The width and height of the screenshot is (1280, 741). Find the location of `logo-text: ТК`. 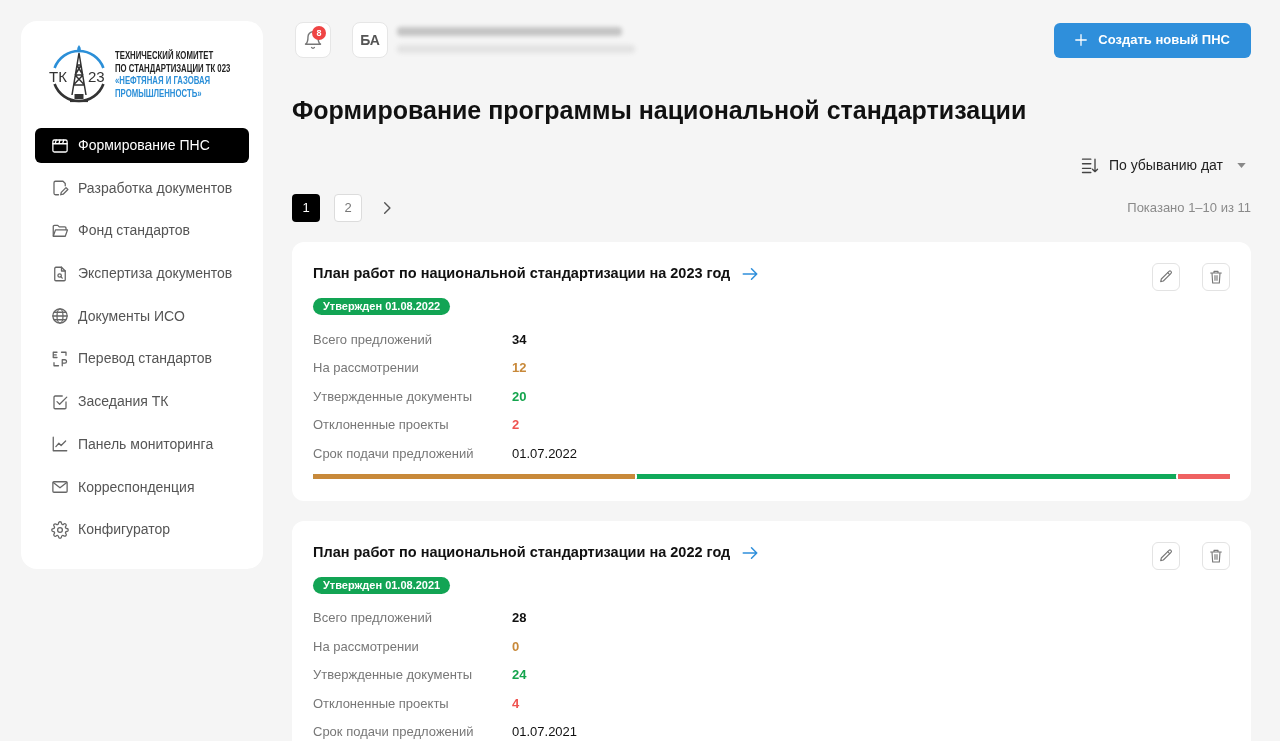

logo-text: ТК is located at coordinates (58, 76).